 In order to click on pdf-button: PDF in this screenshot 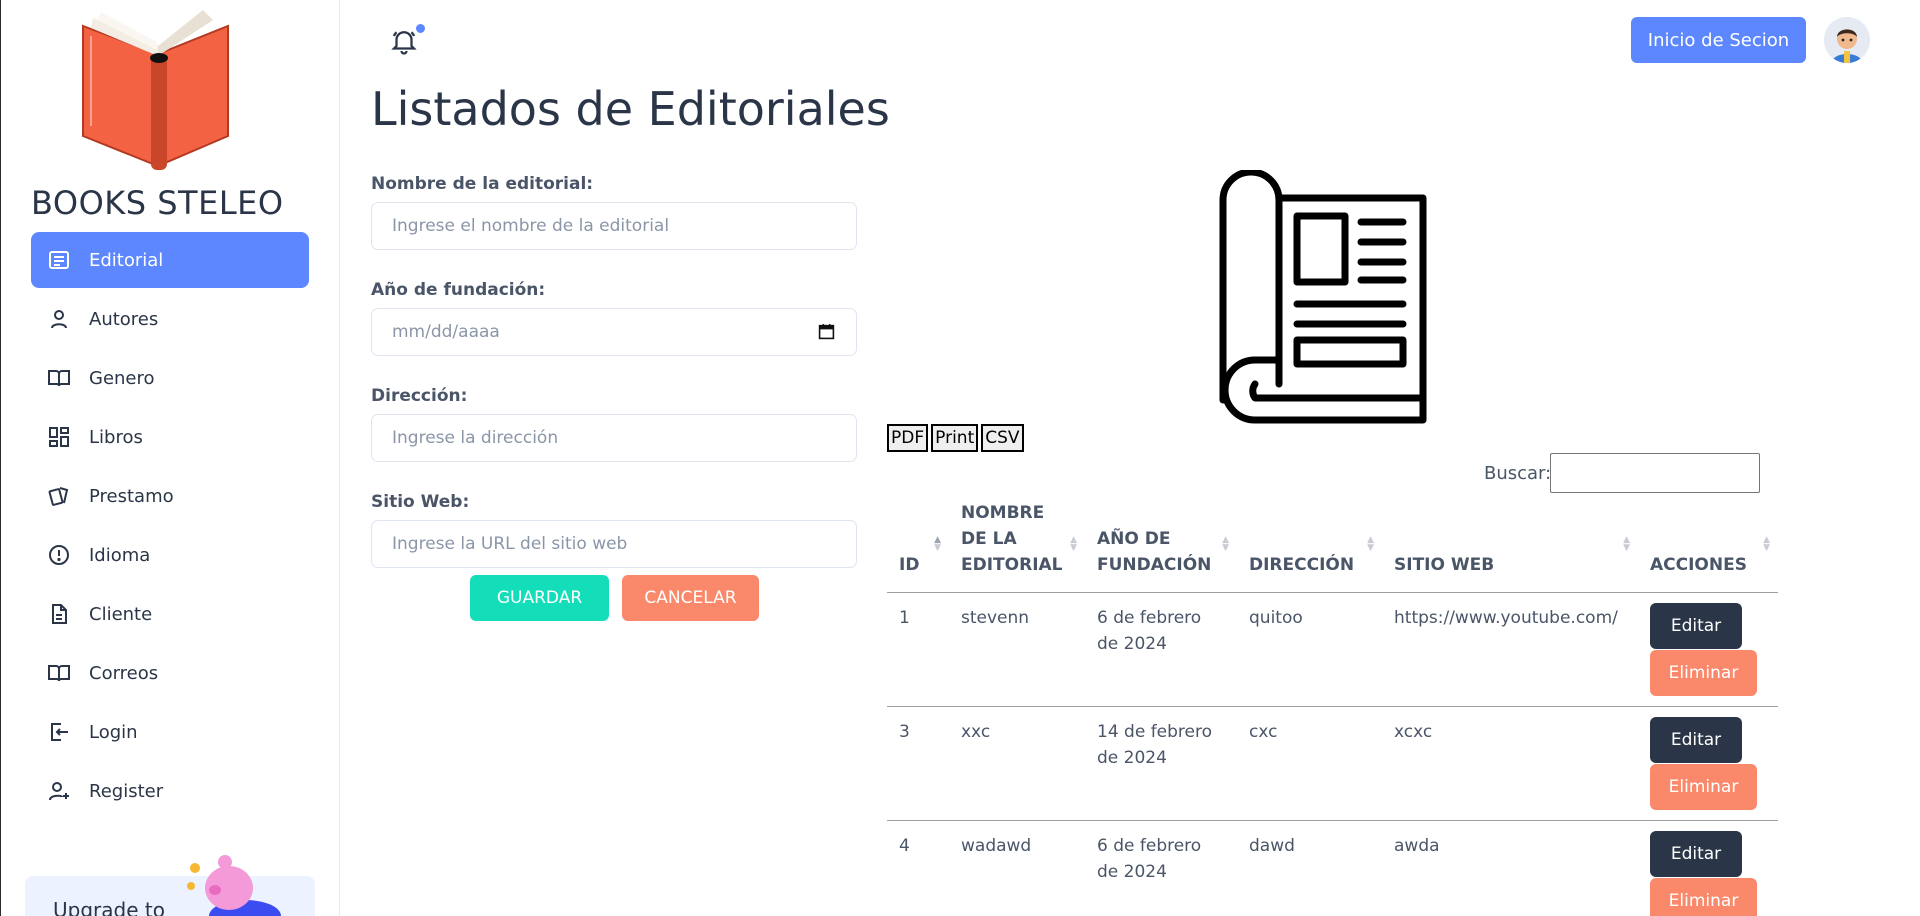, I will do `click(908, 438)`.